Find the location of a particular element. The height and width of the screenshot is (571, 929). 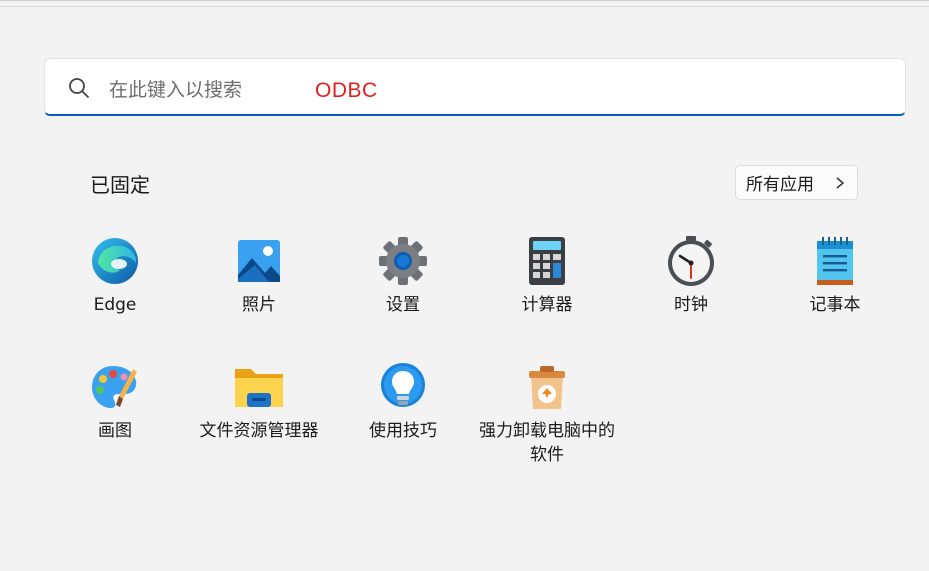

pinned-section-title: 已固定 is located at coordinates (120, 185).